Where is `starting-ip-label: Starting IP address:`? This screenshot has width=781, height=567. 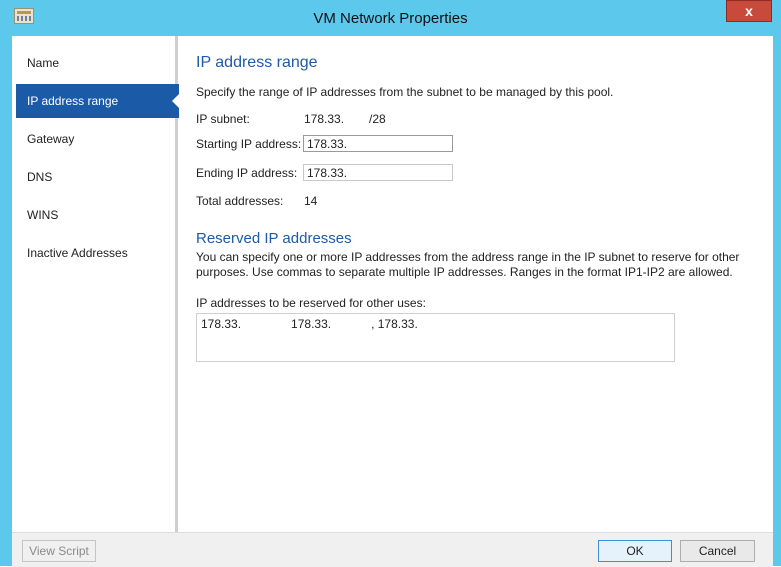
starting-ip-label: Starting IP address: is located at coordinates (249, 144).